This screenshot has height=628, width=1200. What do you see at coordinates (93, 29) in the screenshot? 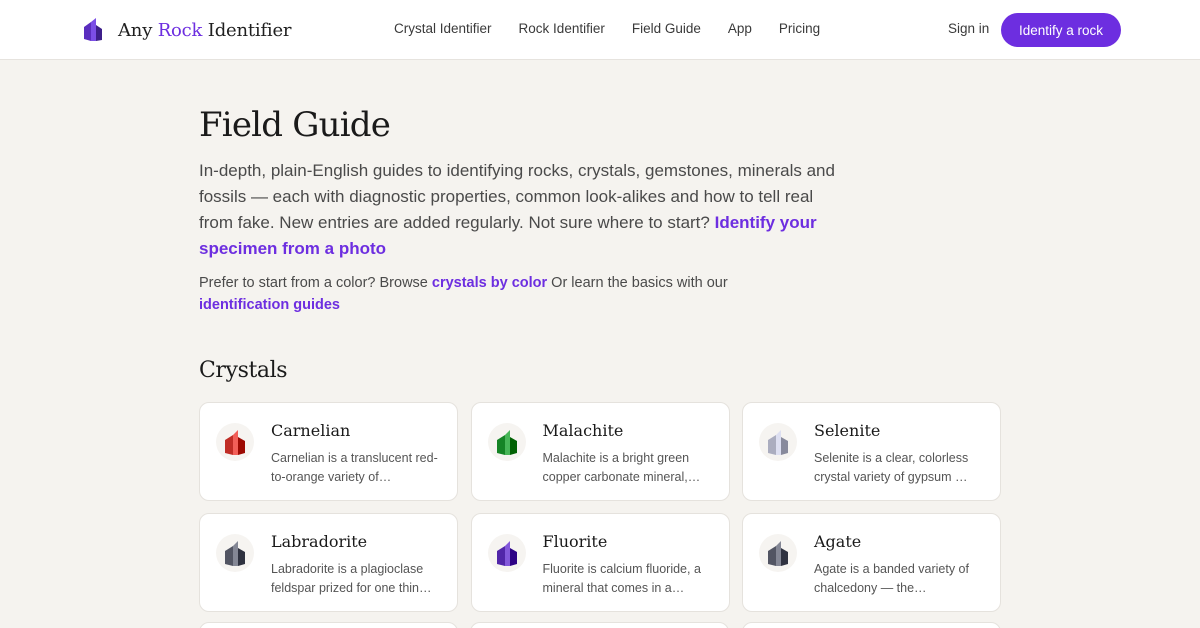
I see `crystal-logo-icon` at bounding box center [93, 29].